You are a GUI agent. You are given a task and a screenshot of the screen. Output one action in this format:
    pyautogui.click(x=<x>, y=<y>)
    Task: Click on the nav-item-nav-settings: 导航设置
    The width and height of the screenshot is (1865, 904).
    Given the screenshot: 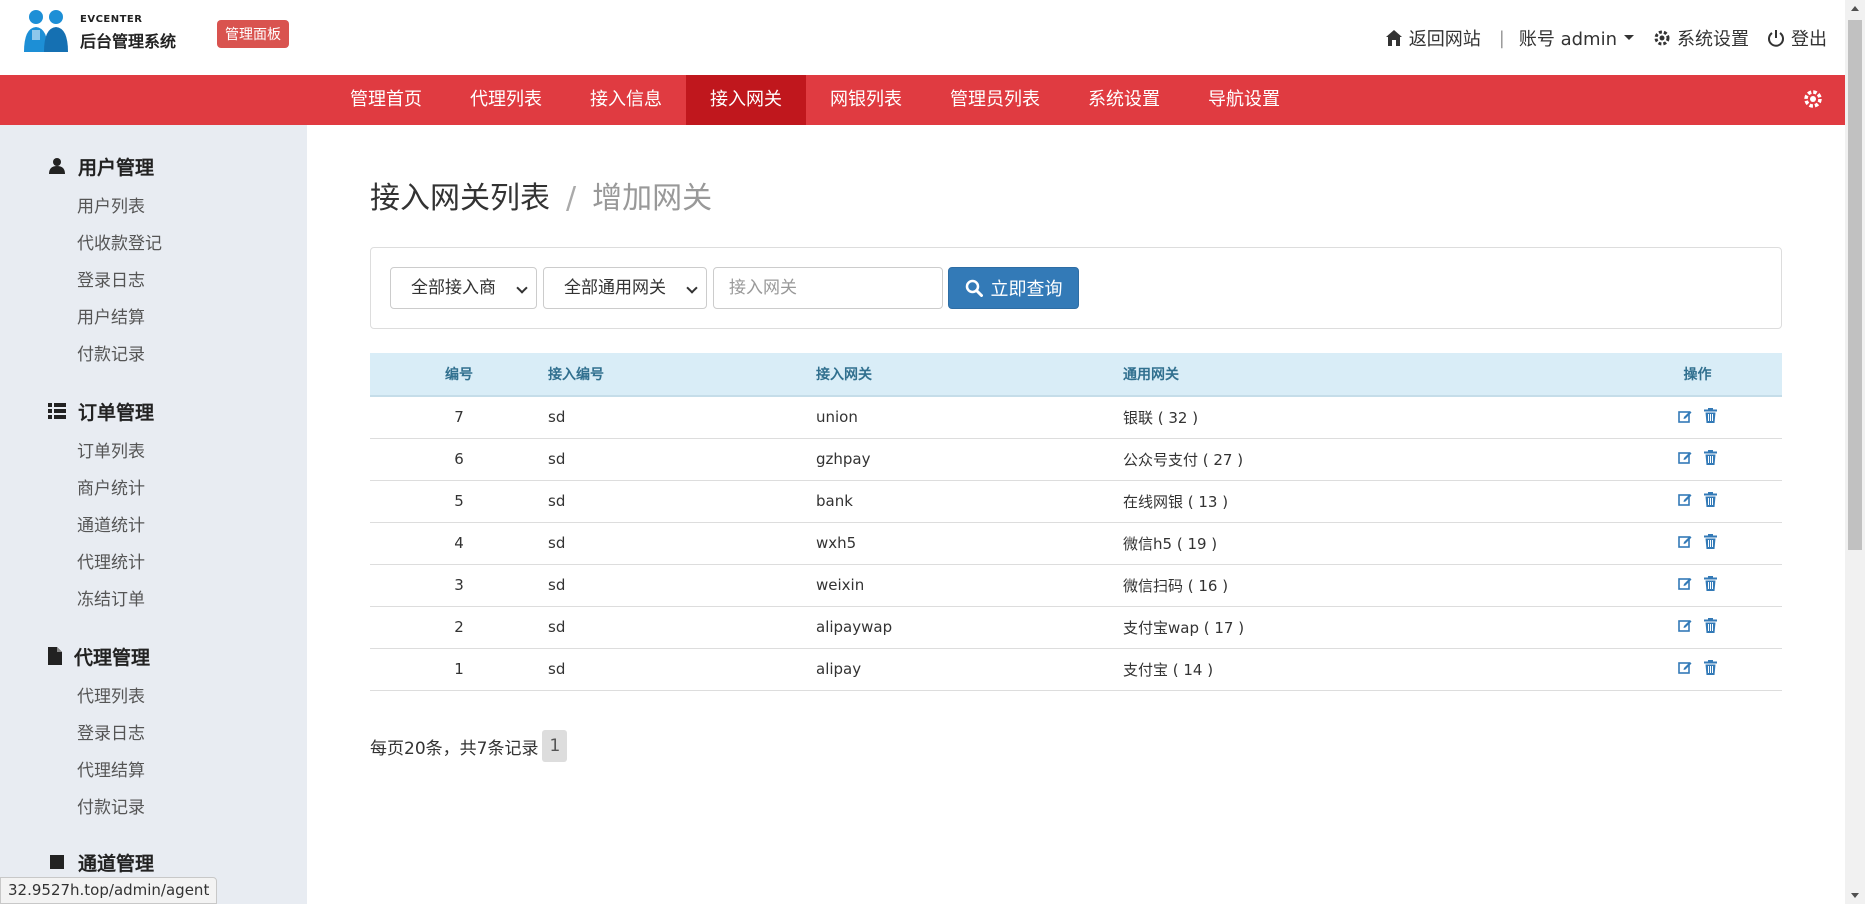 What is the action you would take?
    pyautogui.click(x=1244, y=100)
    